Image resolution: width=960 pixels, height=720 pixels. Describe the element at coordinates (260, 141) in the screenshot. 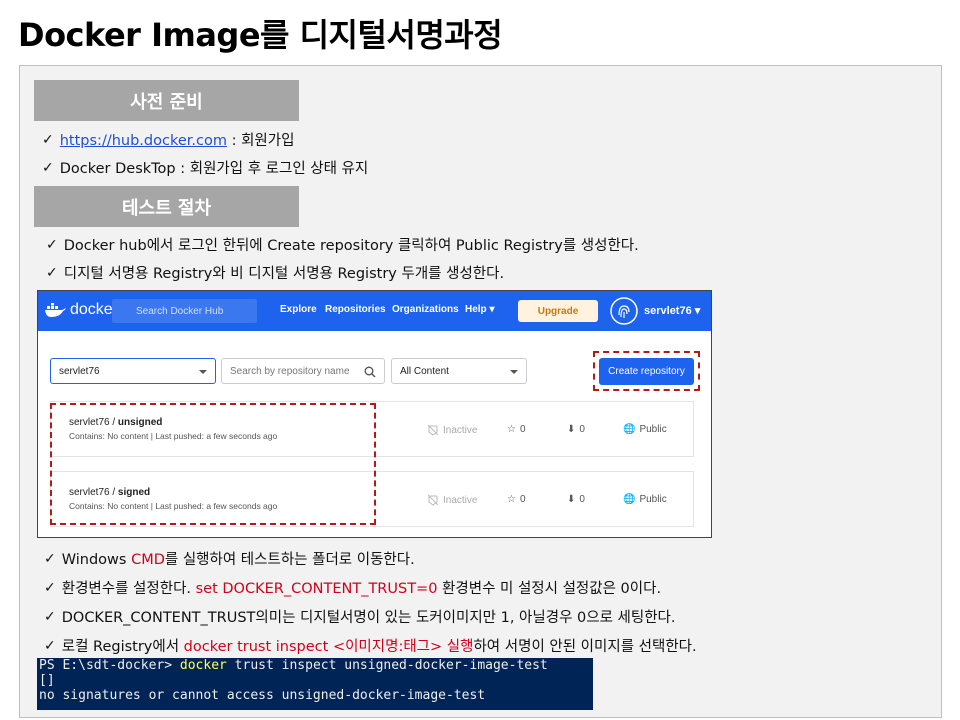

I see `prep-item-signup-text: : 회원가입` at that location.